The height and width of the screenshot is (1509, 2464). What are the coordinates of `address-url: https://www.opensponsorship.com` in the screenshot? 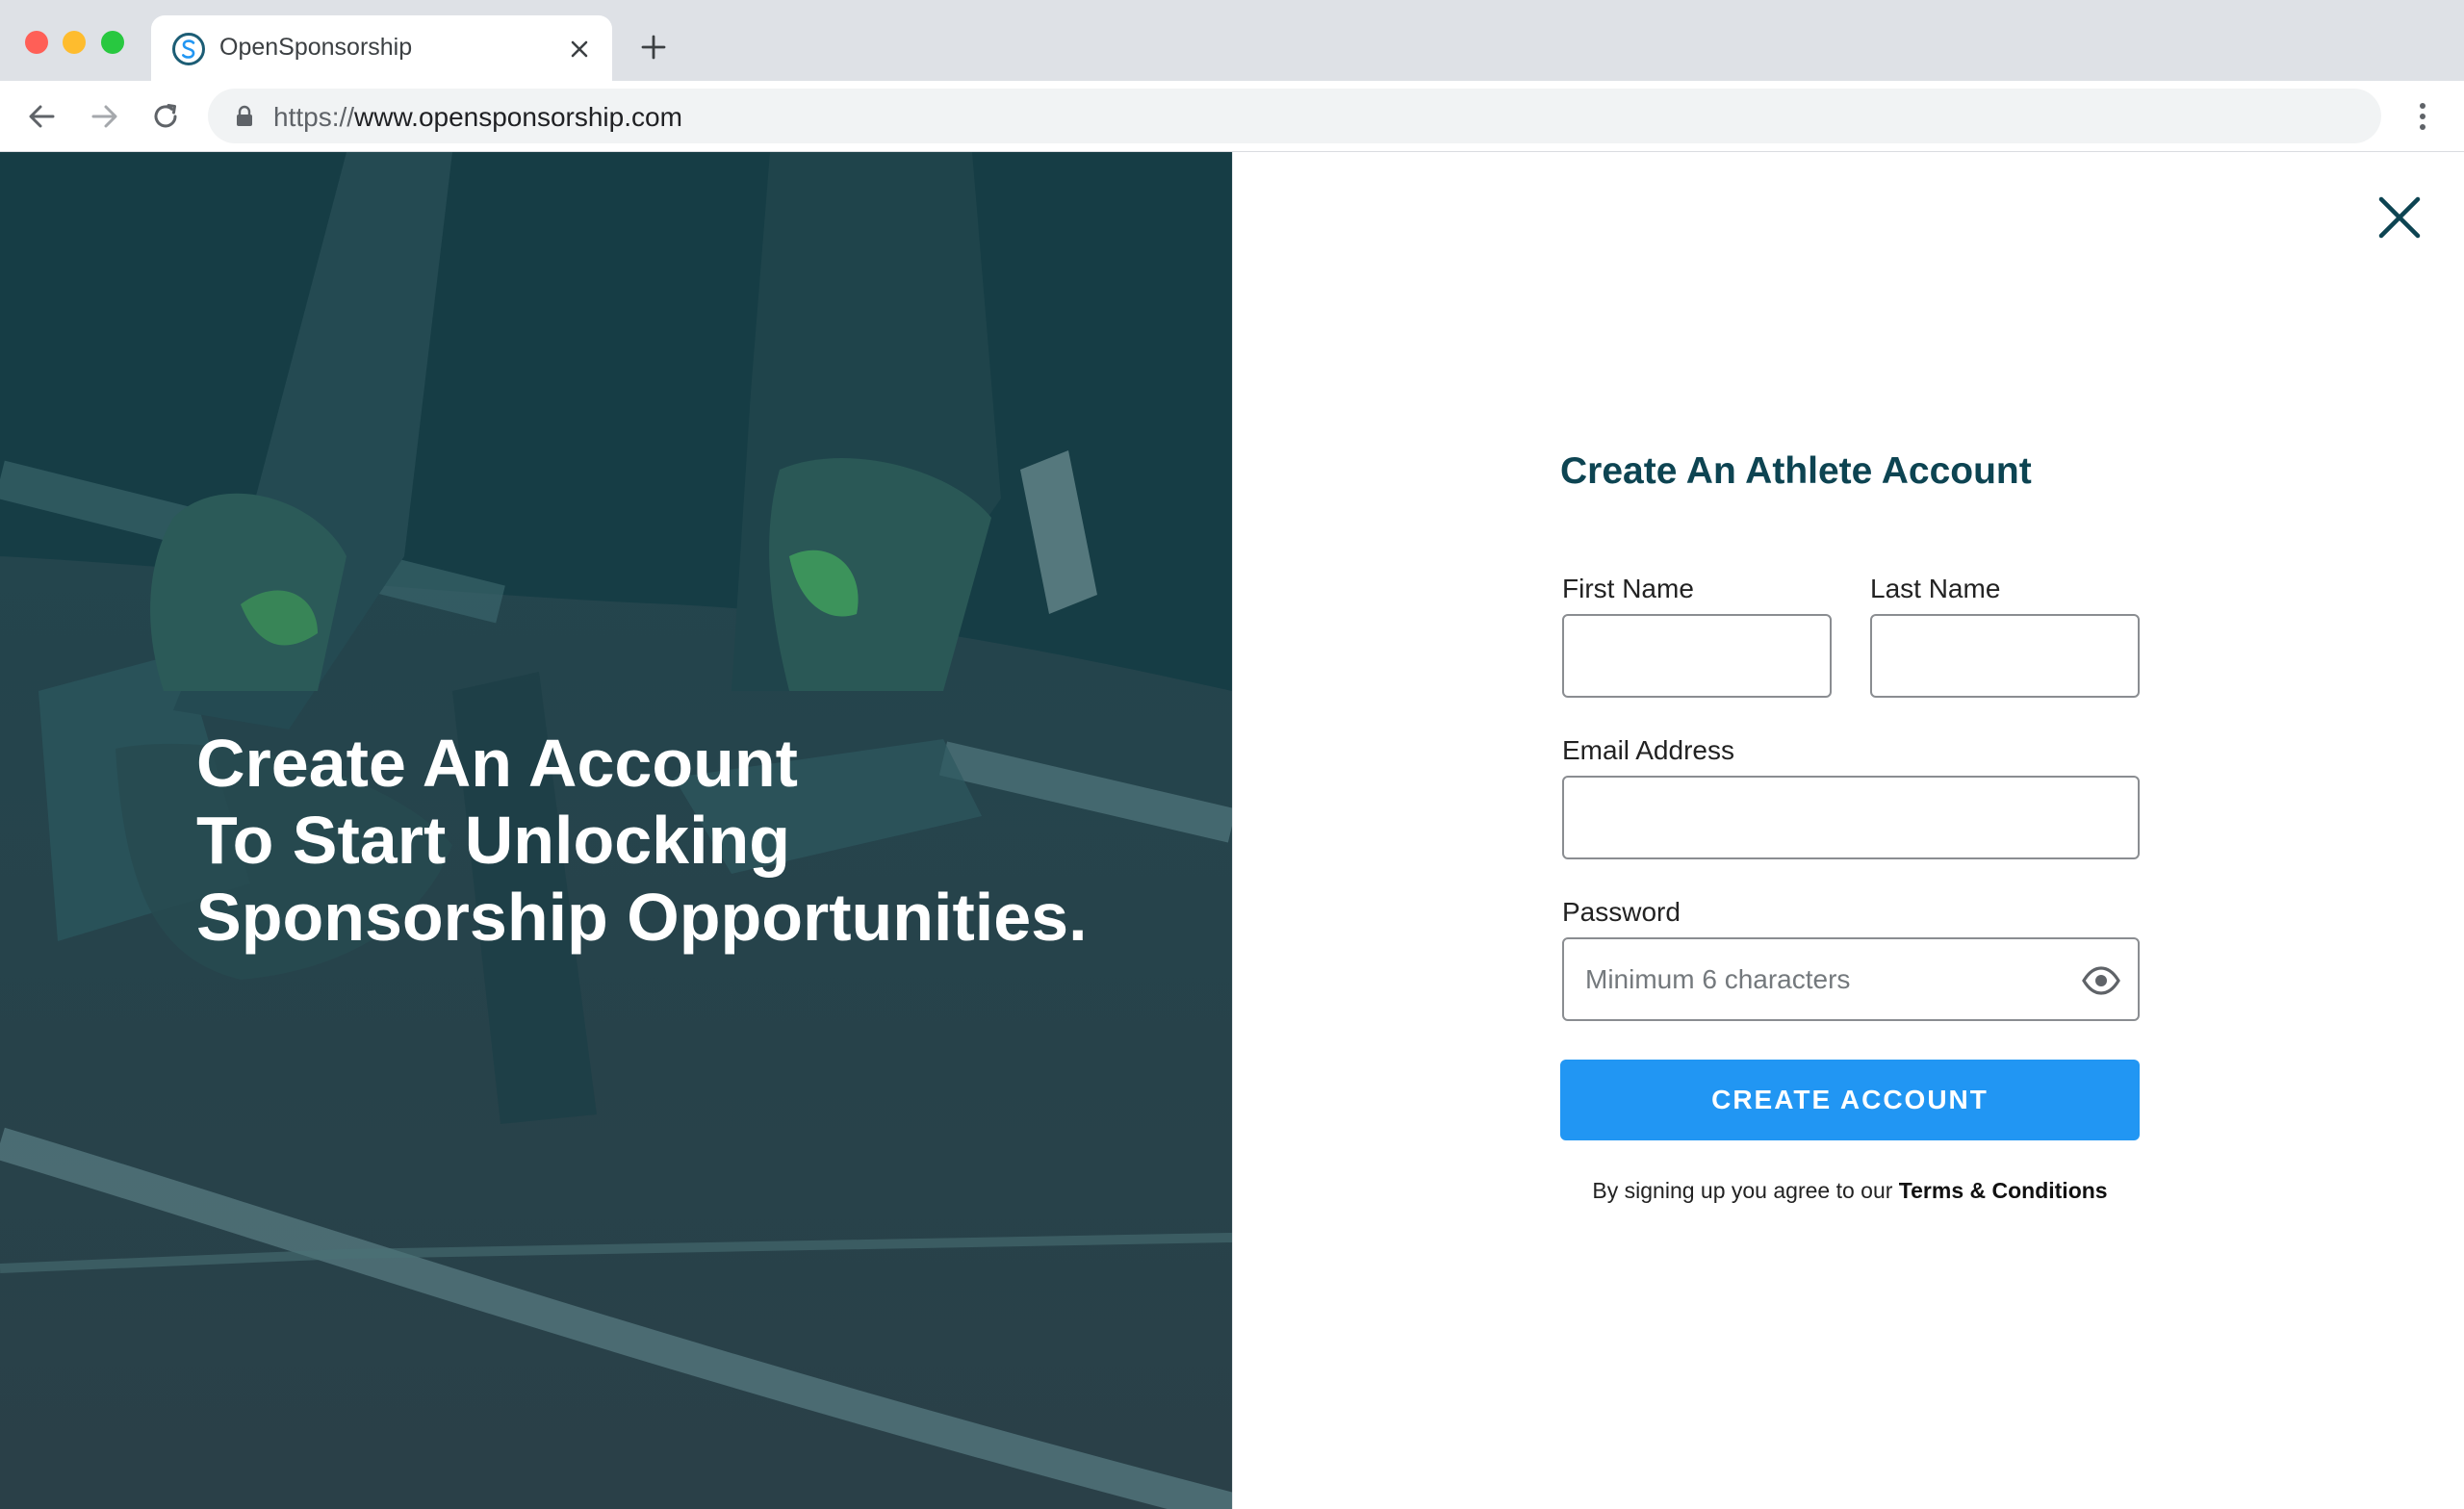 It's located at (477, 117).